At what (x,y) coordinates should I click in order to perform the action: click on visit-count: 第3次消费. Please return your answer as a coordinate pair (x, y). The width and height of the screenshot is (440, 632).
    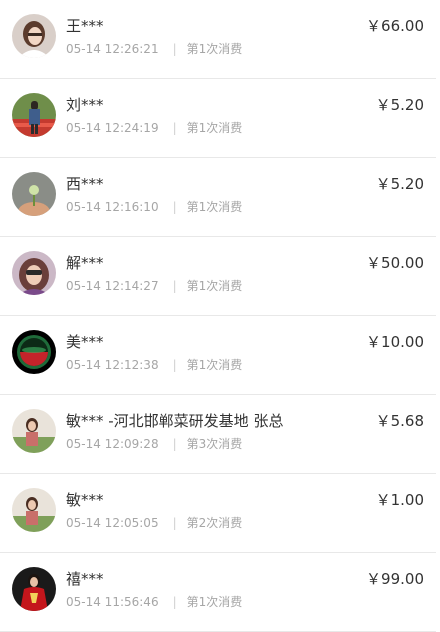
    Looking at the image, I should click on (214, 444).